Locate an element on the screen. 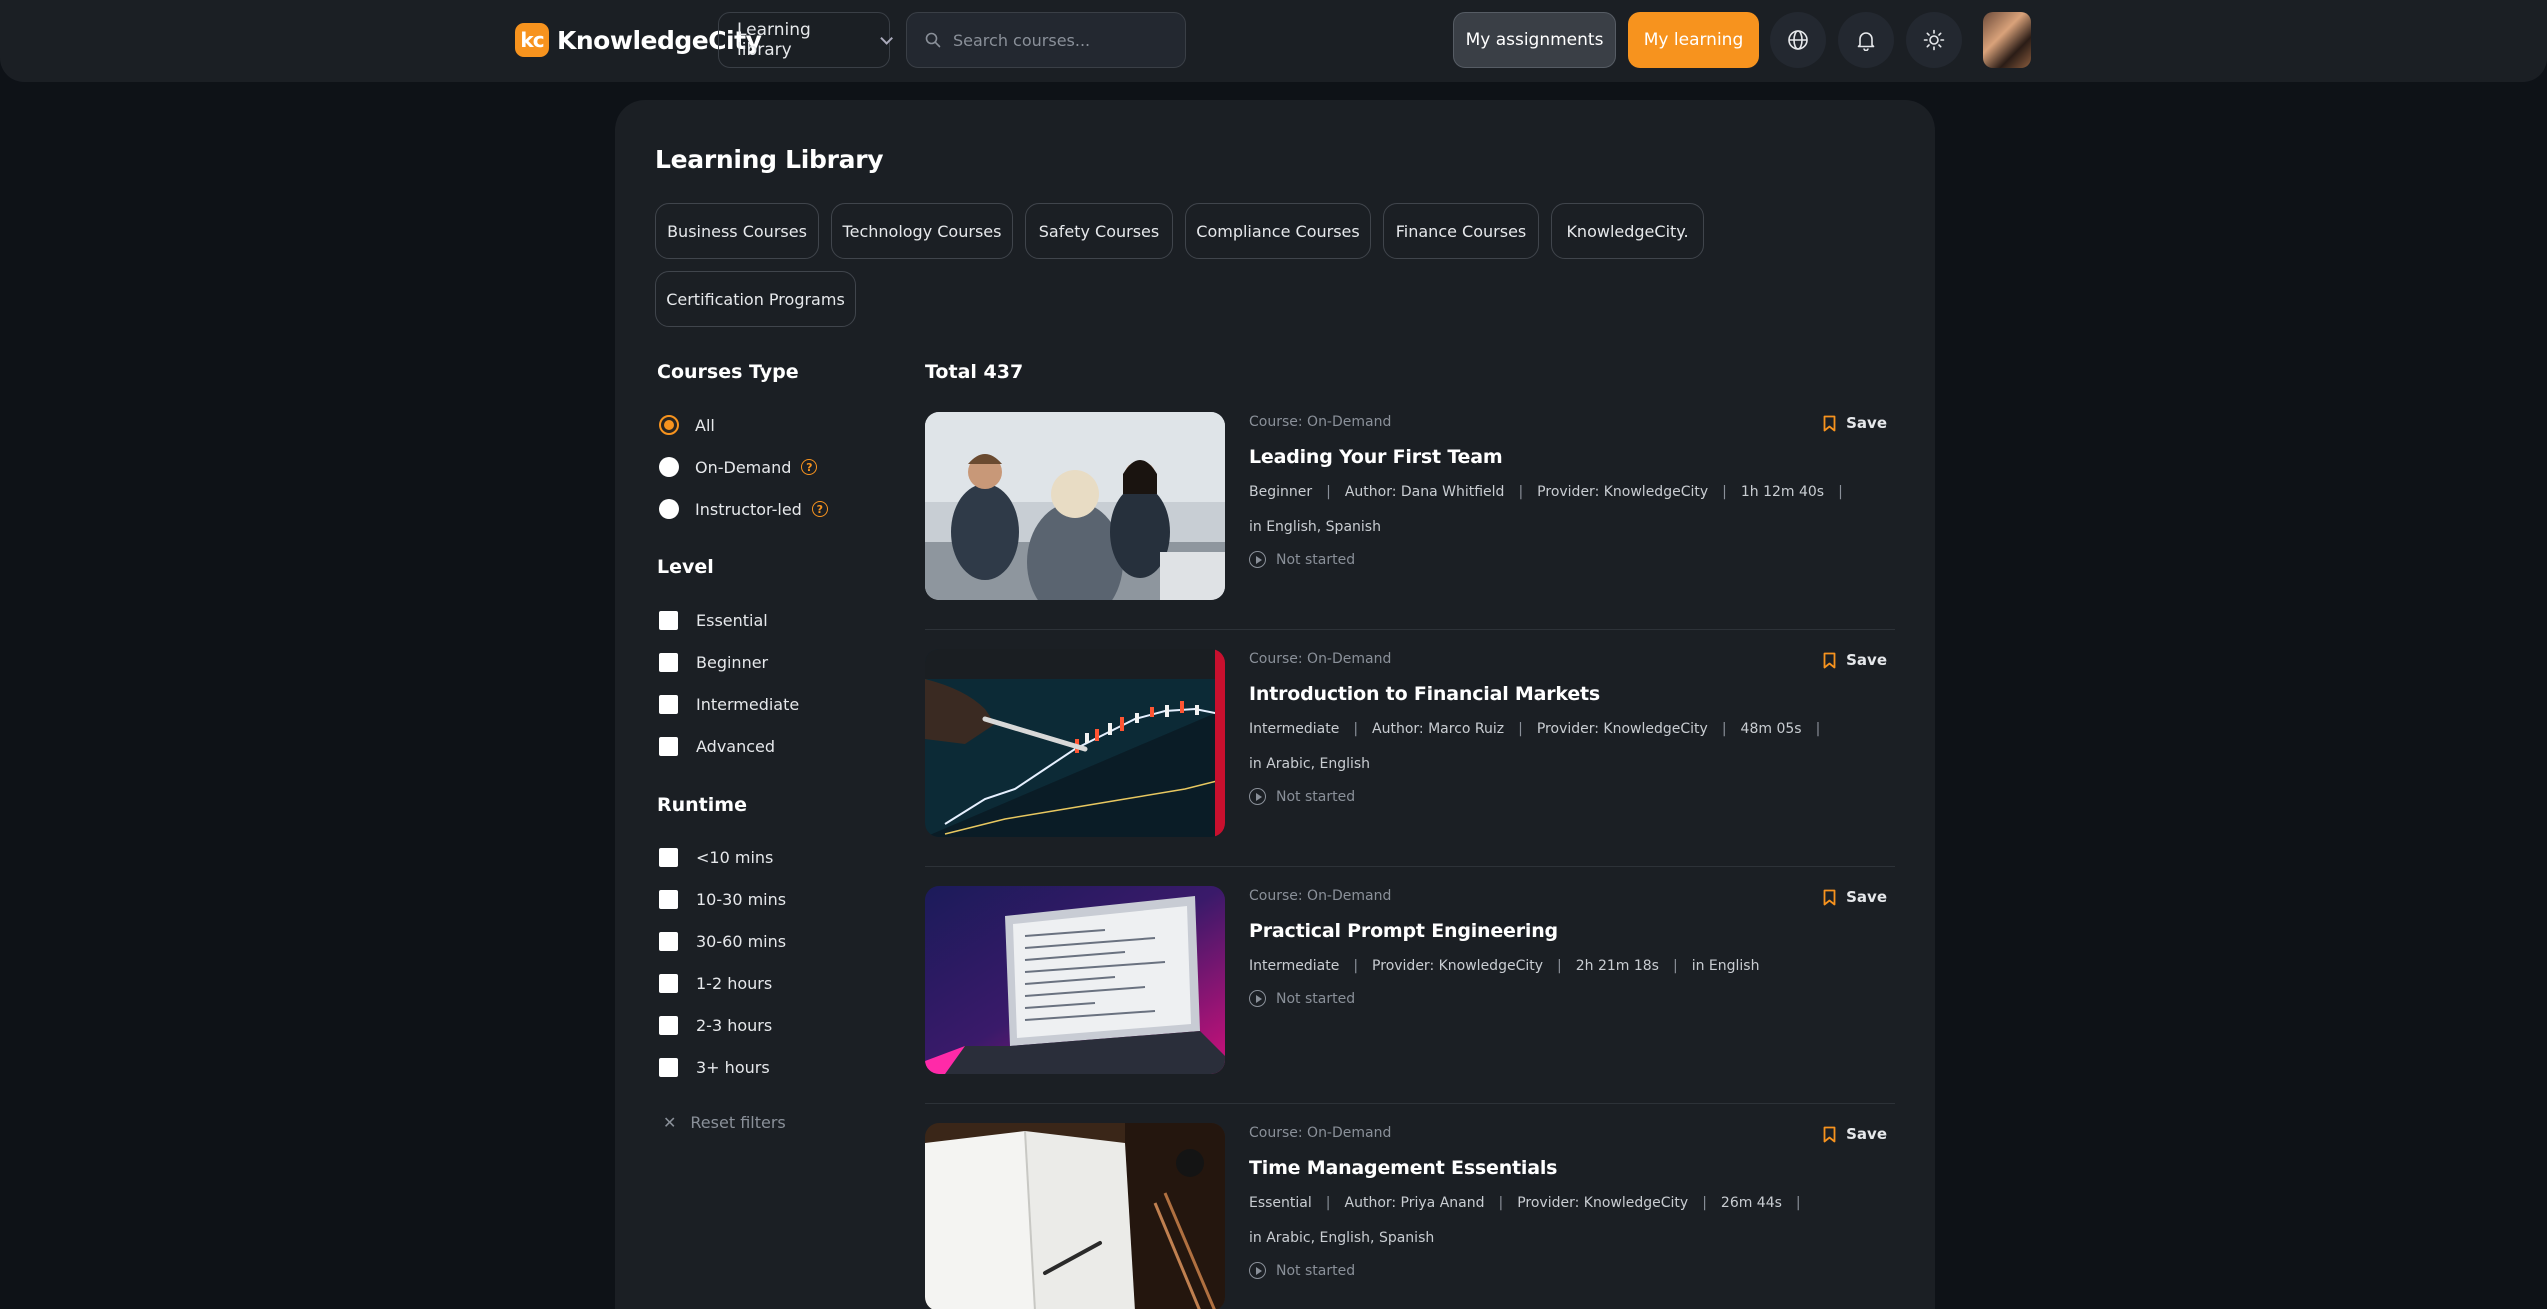 The height and width of the screenshot is (1309, 2547). checkbox-label: Advanced is located at coordinates (736, 746).